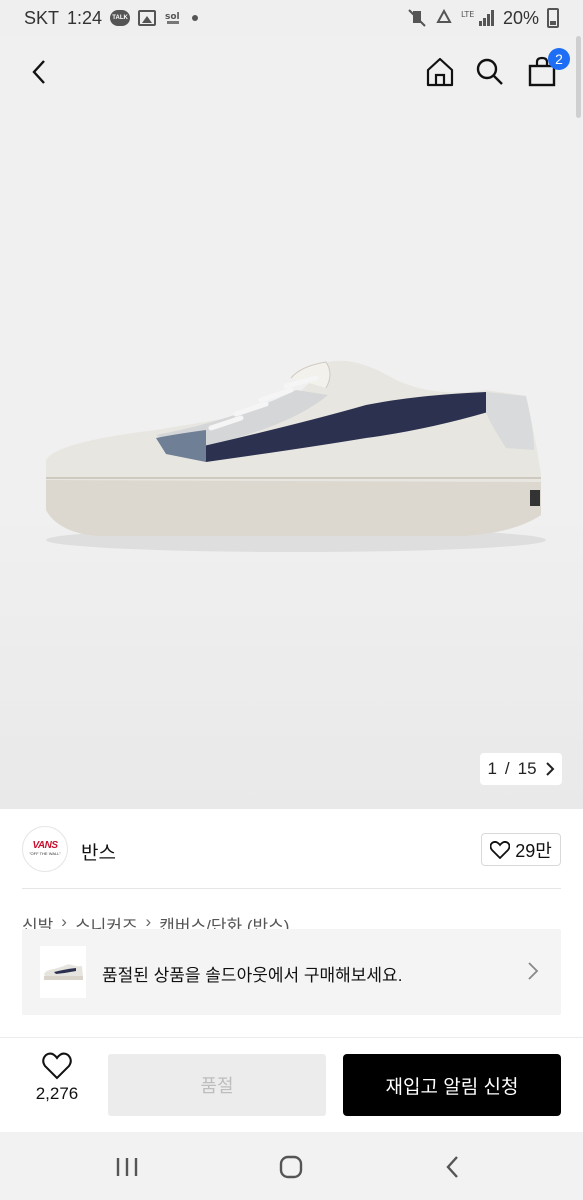 This screenshot has height=1200, width=583. Describe the element at coordinates (57, 1093) in the screenshot. I see `wishlist-count: 2,276` at that location.